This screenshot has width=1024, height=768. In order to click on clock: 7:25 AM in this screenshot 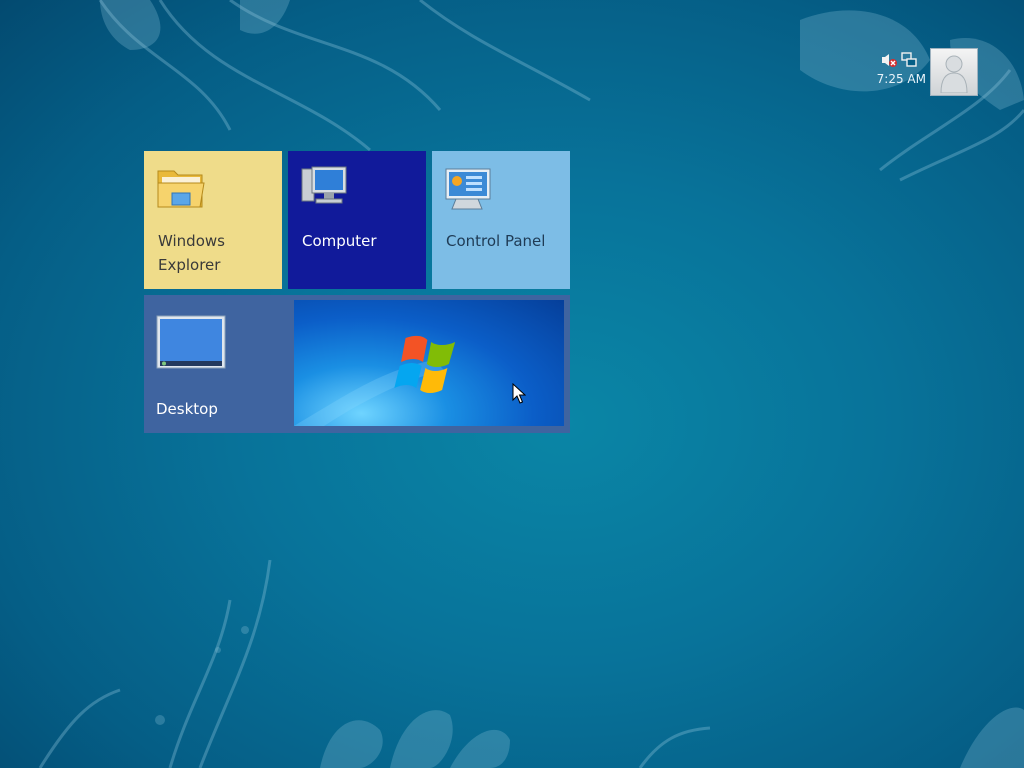, I will do `click(896, 79)`.